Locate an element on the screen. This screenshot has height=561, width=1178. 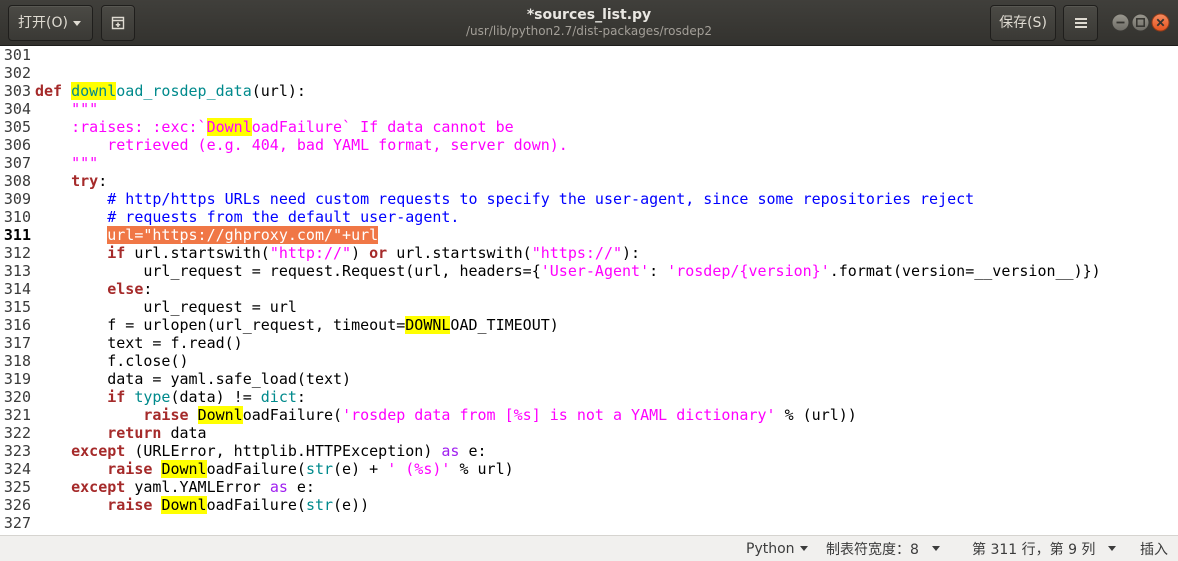
code-line: try: is located at coordinates (606, 181).